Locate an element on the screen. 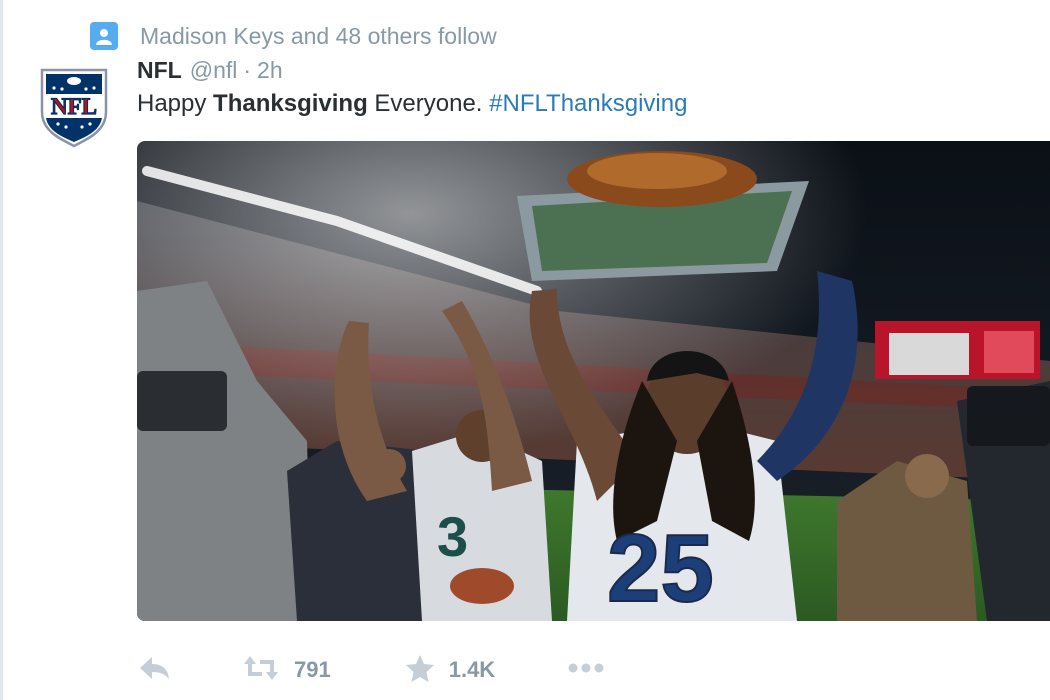  tweet-text-lead: Happy is located at coordinates (175, 103).